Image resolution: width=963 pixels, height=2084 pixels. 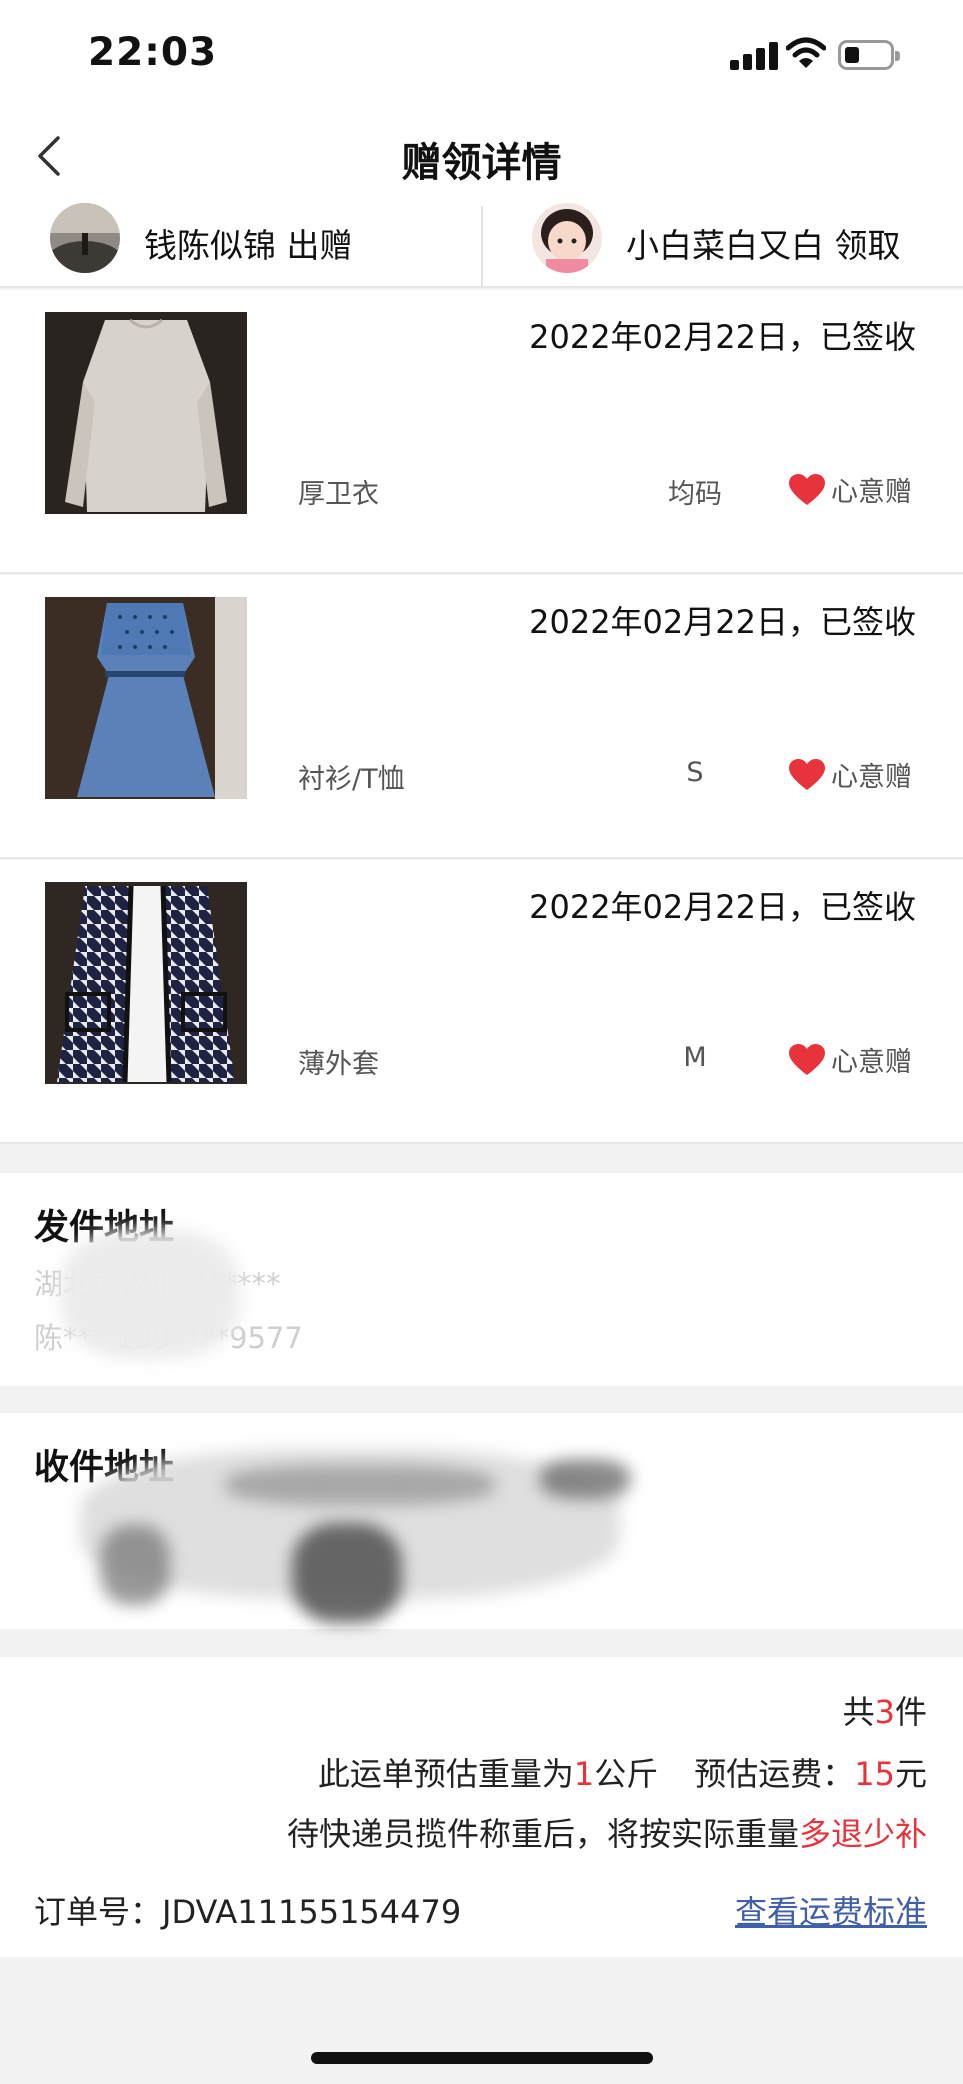 I want to click on party-divider, so click(x=482, y=246).